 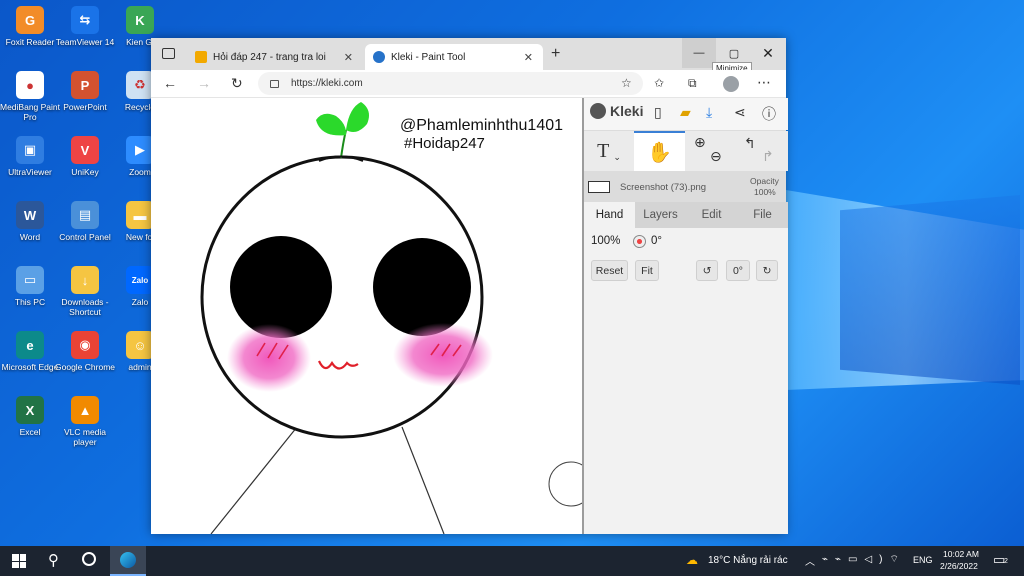 I want to click on desktop-app-icon: W, so click(x=30, y=215).